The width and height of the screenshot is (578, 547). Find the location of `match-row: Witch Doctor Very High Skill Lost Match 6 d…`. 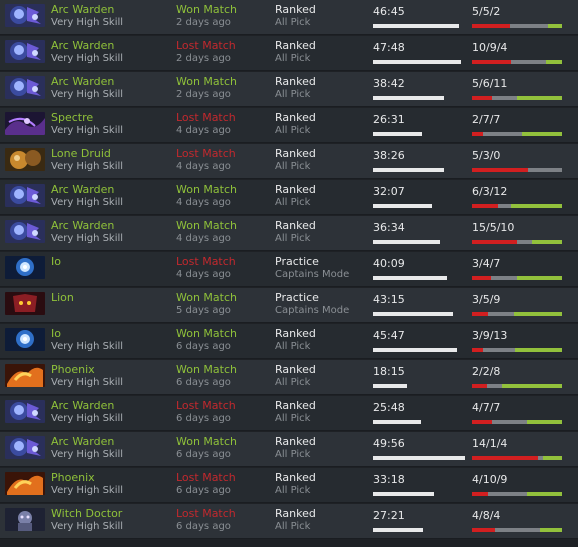

match-row: Witch Doctor Very High Skill Lost Match 6 d… is located at coordinates (289, 521).